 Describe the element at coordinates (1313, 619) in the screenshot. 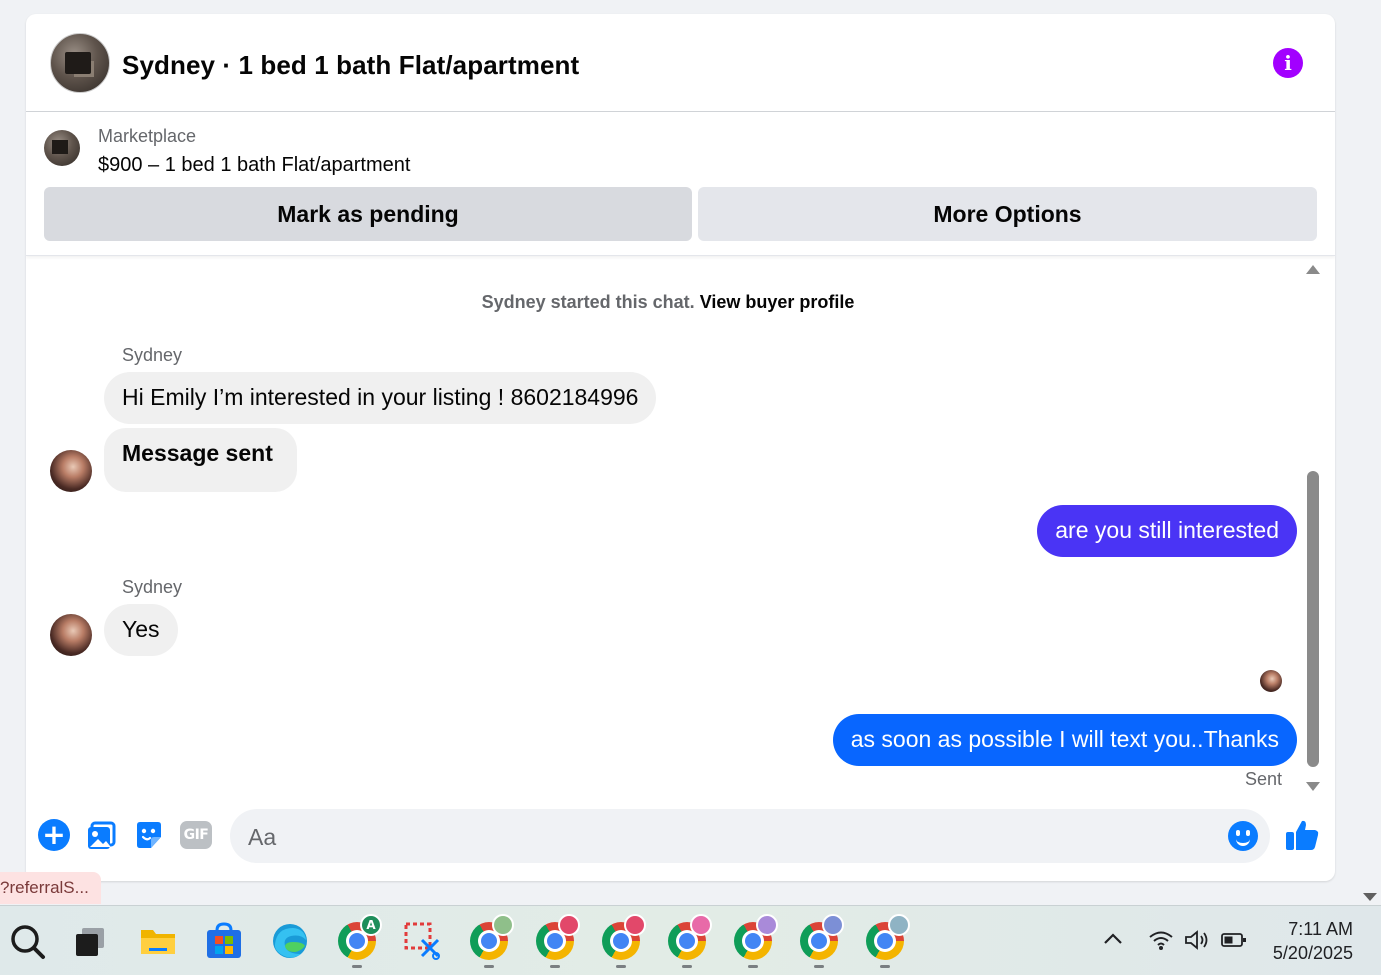

I see `scrollbar-thumb` at that location.